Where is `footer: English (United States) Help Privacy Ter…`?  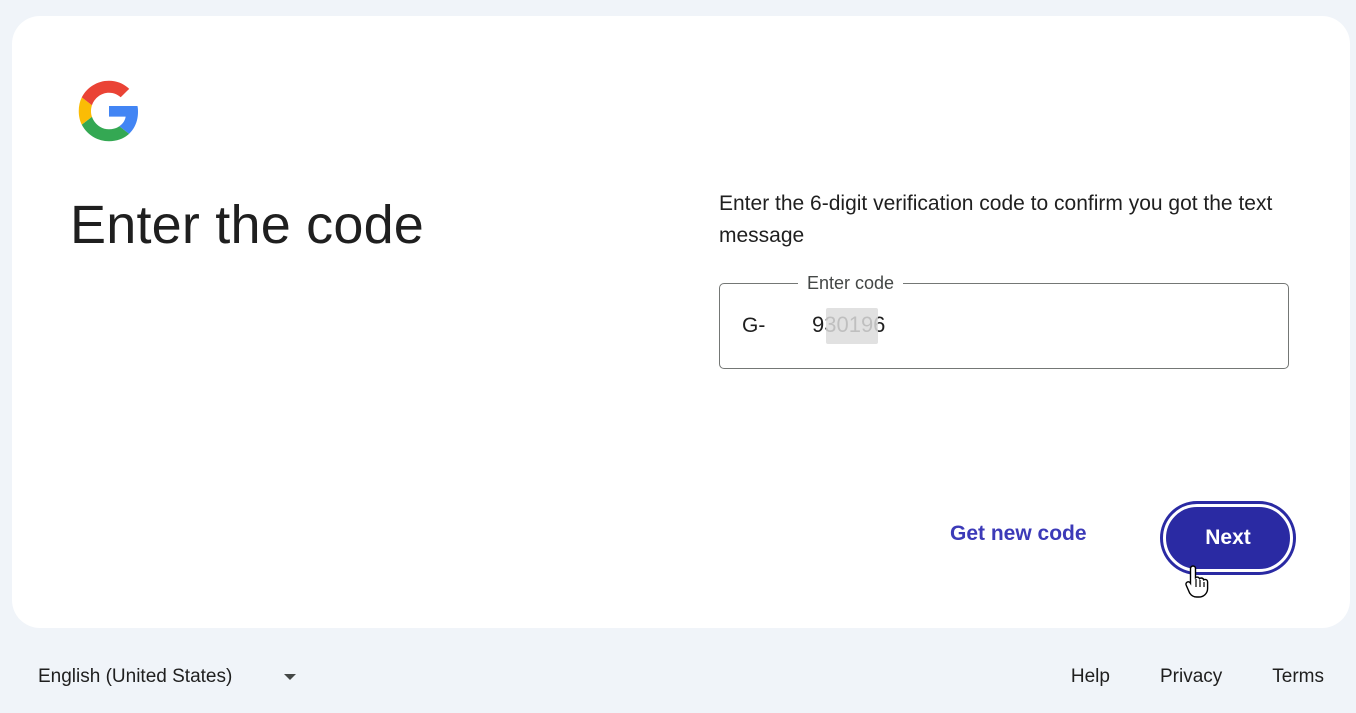
footer: English (United States) Help Privacy Ter… is located at coordinates (678, 670).